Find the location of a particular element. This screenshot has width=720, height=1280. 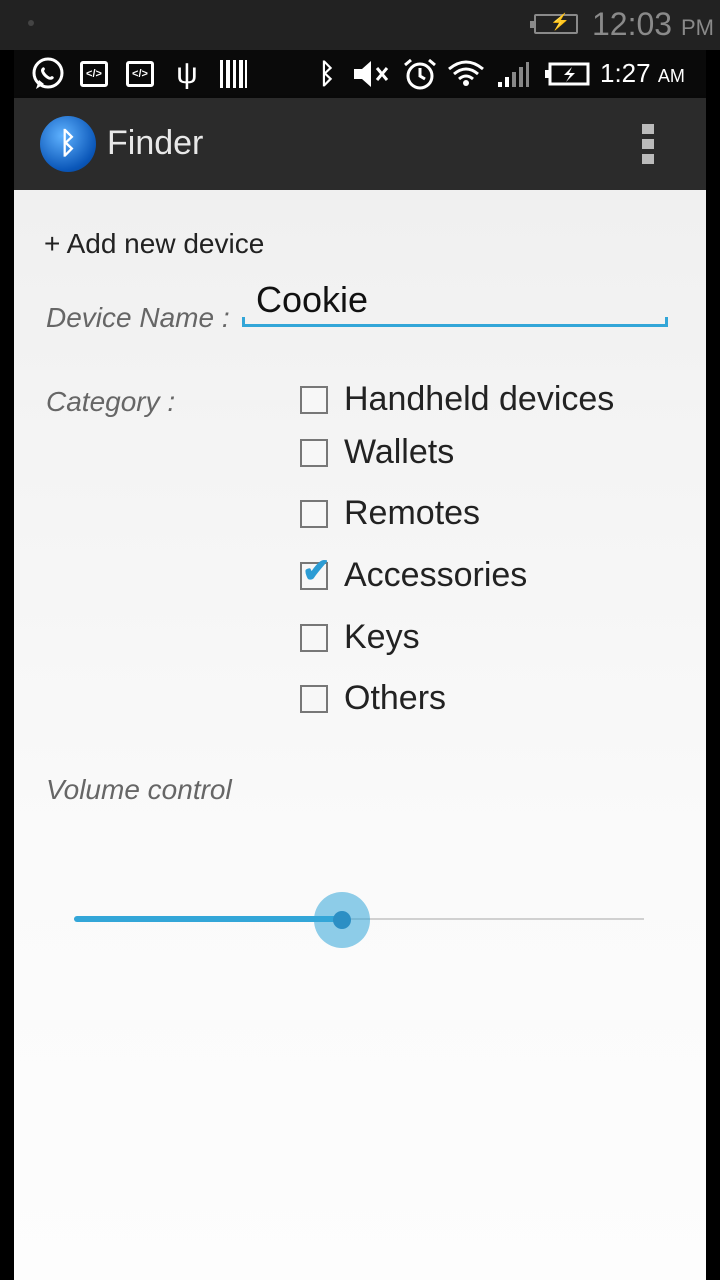

volume-slider is located at coordinates (359, 920).